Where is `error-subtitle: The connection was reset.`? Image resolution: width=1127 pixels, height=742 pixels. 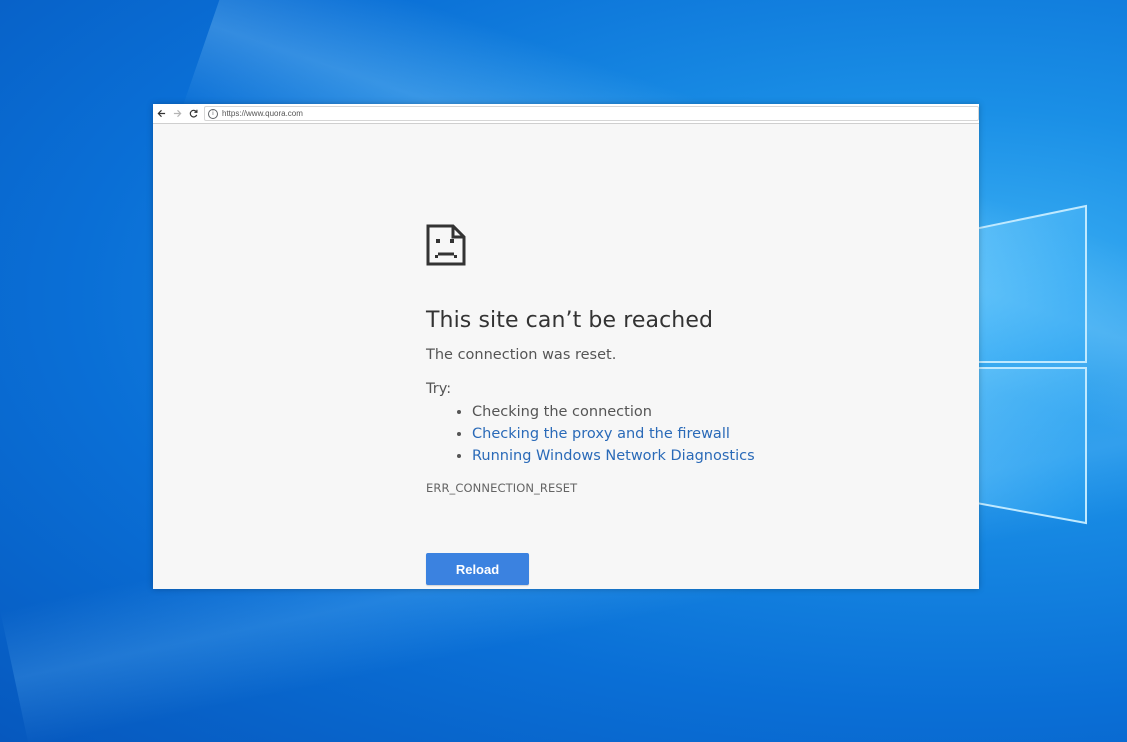 error-subtitle: The connection was reset. is located at coordinates (521, 355).